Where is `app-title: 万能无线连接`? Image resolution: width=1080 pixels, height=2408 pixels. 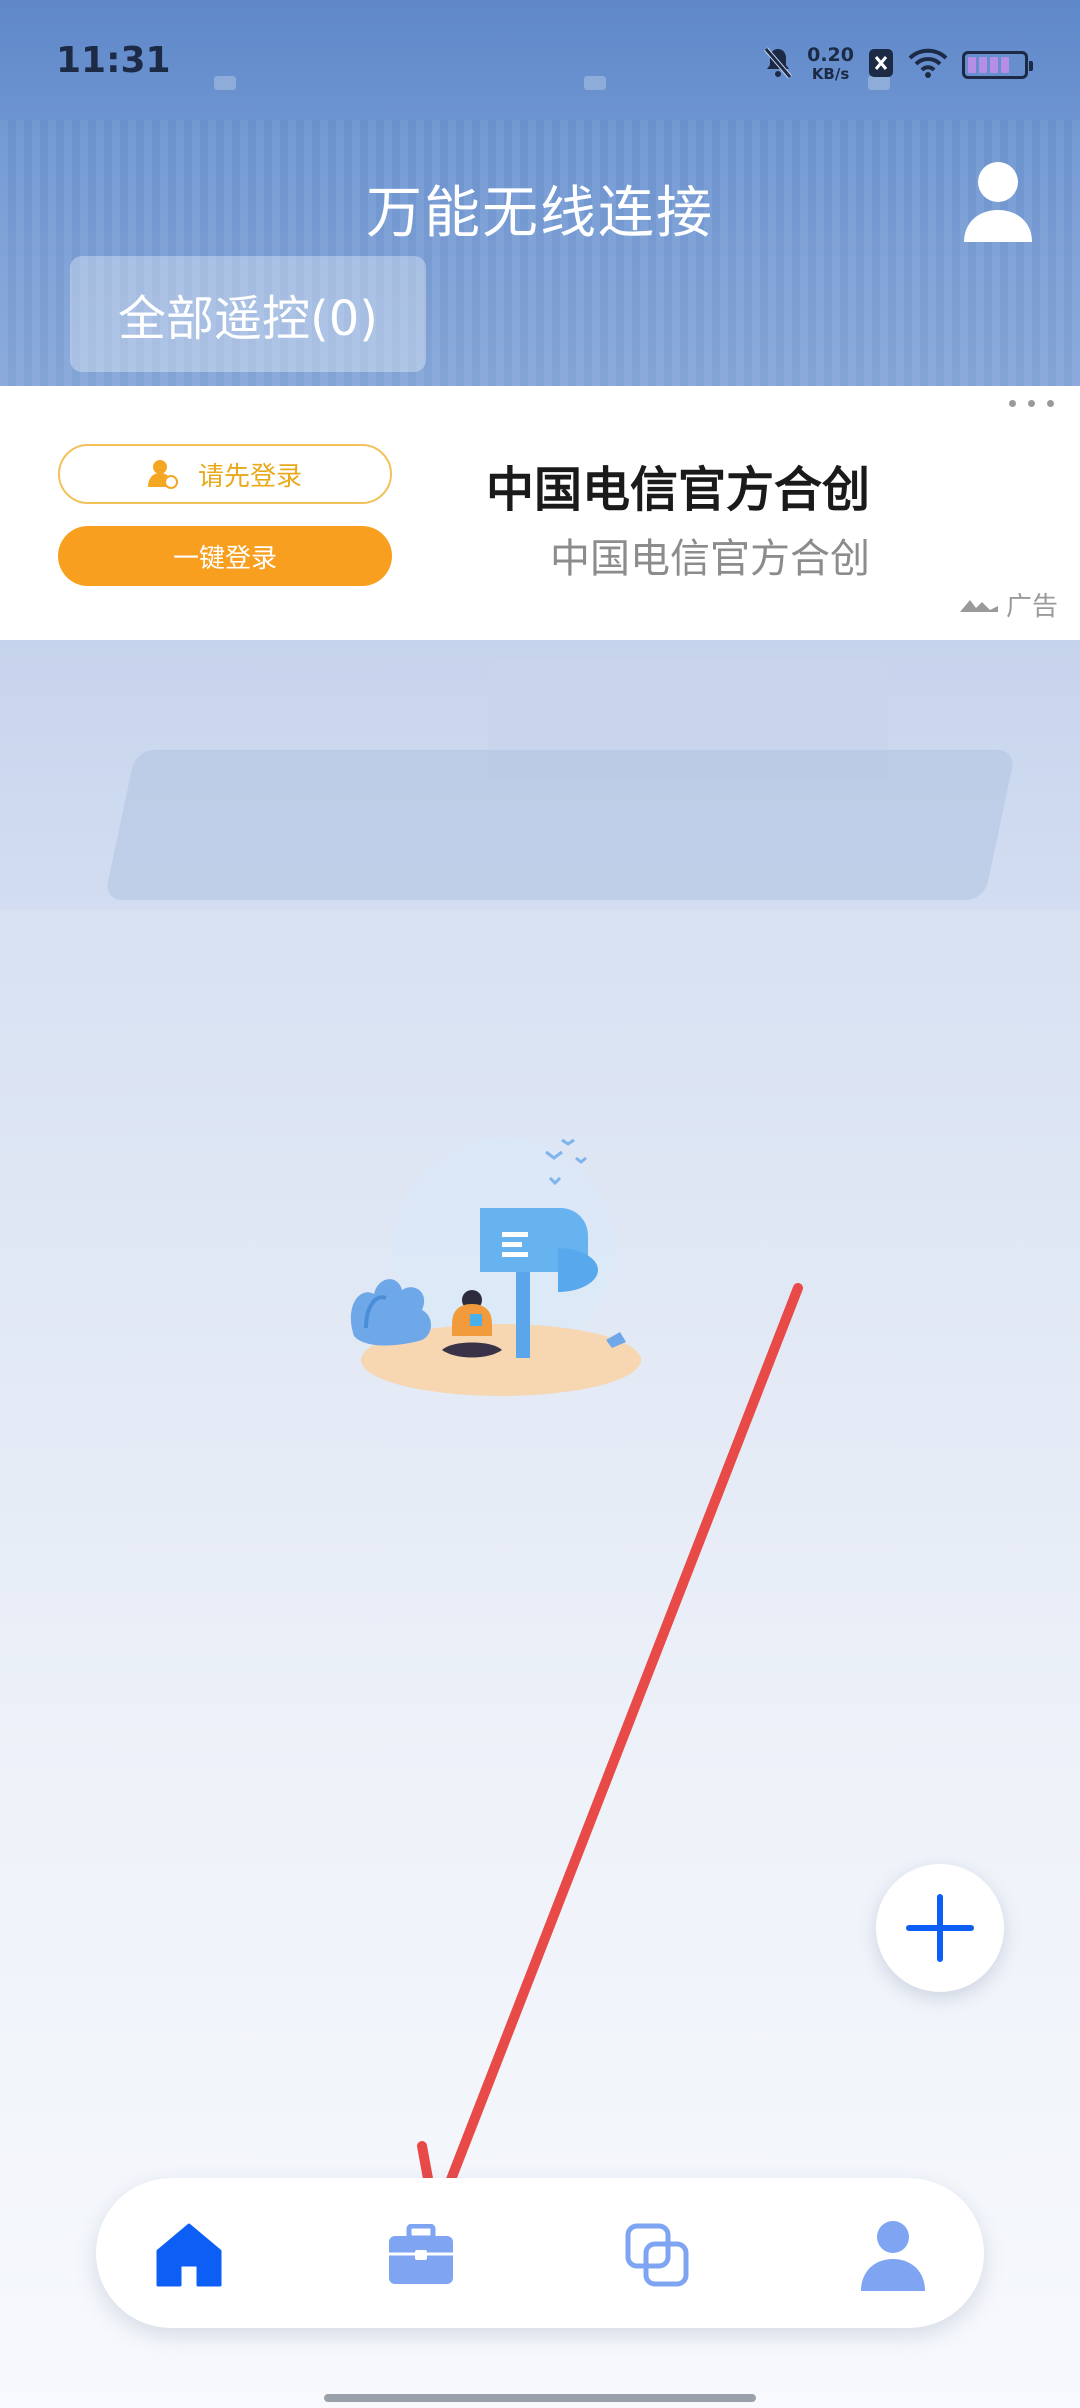 app-title: 万能无线连接 is located at coordinates (540, 213).